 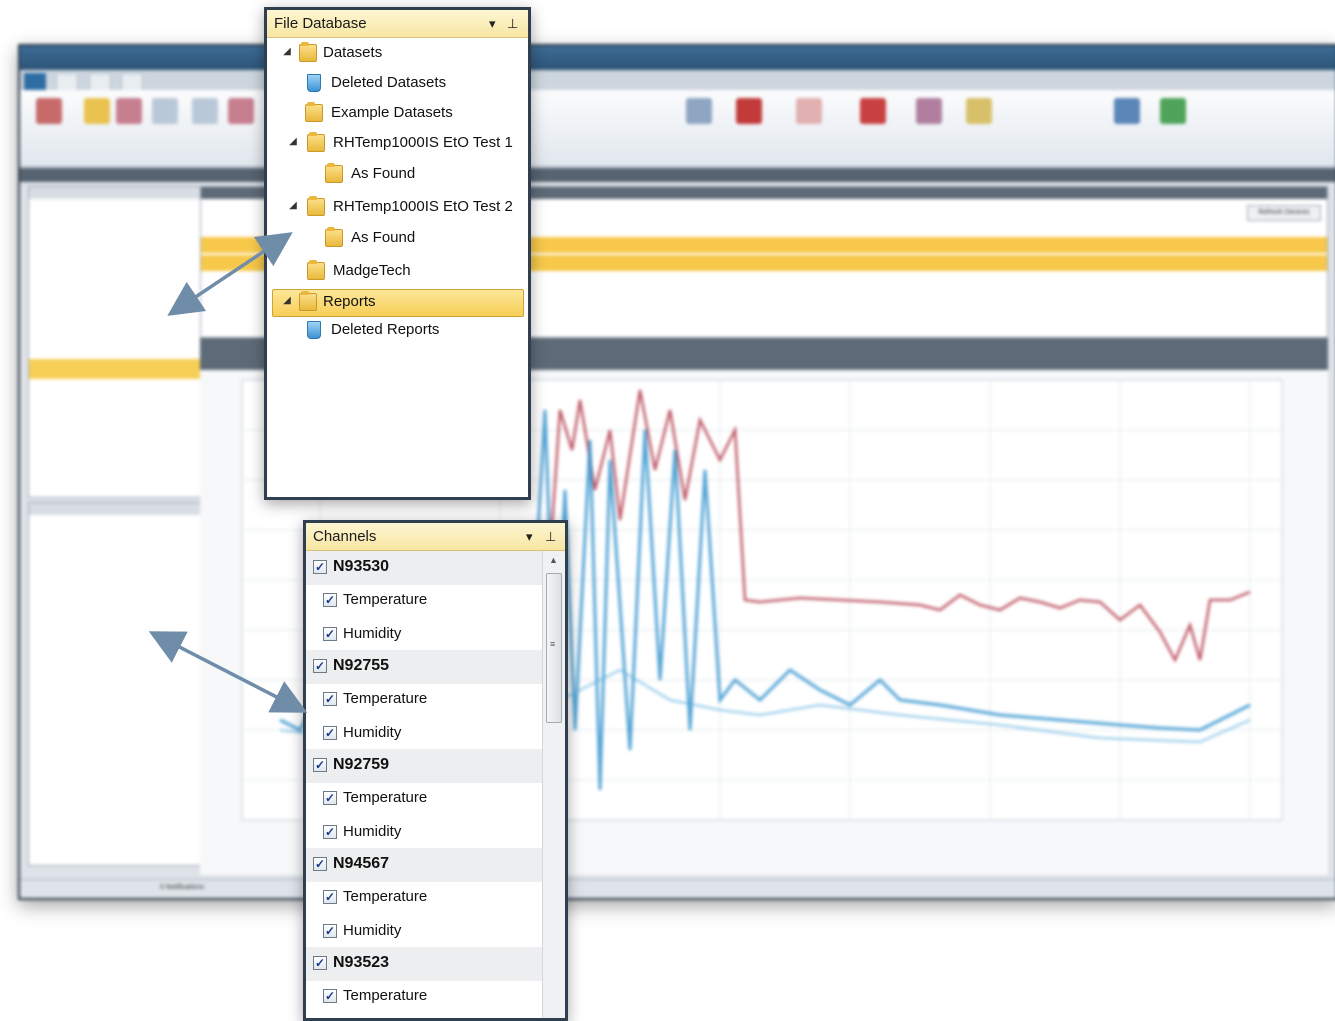 What do you see at coordinates (230, 274) in the screenshot?
I see `file-database-callout-arrow` at bounding box center [230, 274].